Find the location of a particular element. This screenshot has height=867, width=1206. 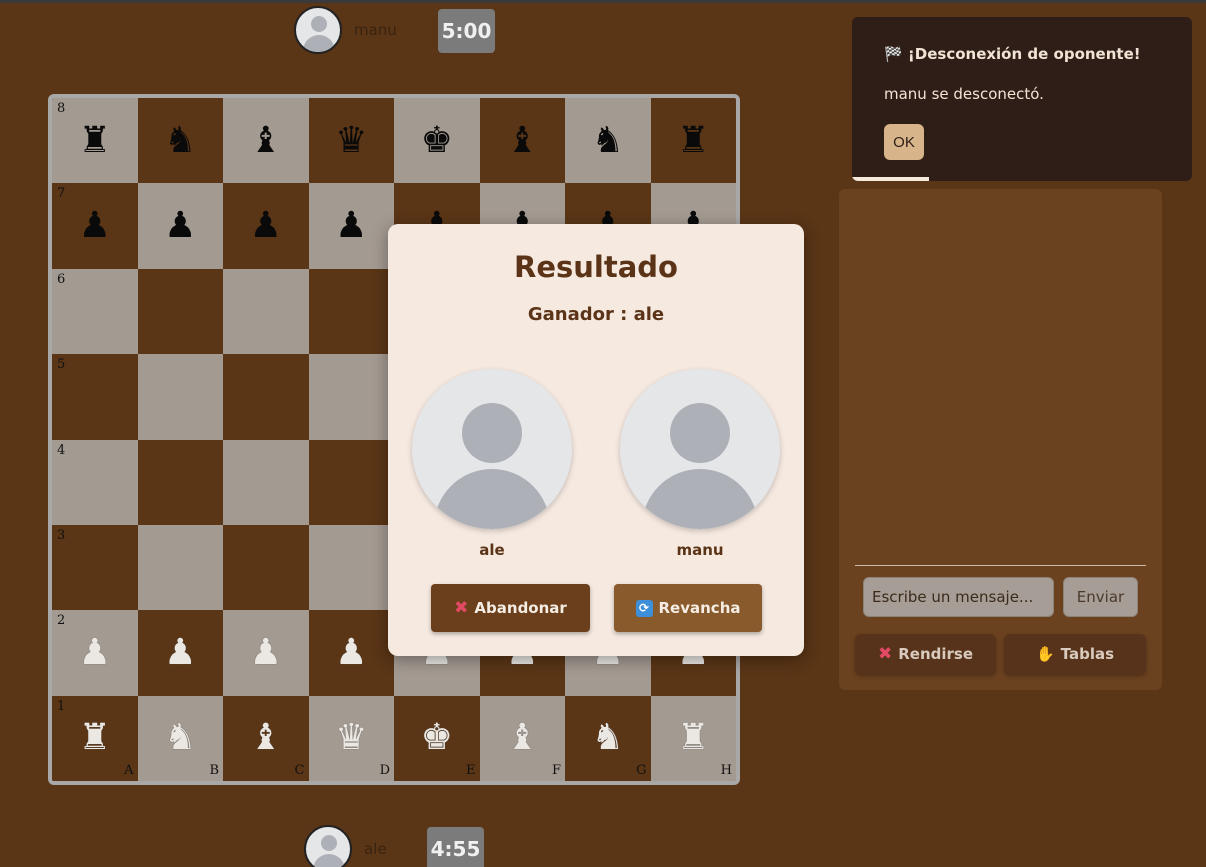

square-b1: B ♞ is located at coordinates (180, 738).